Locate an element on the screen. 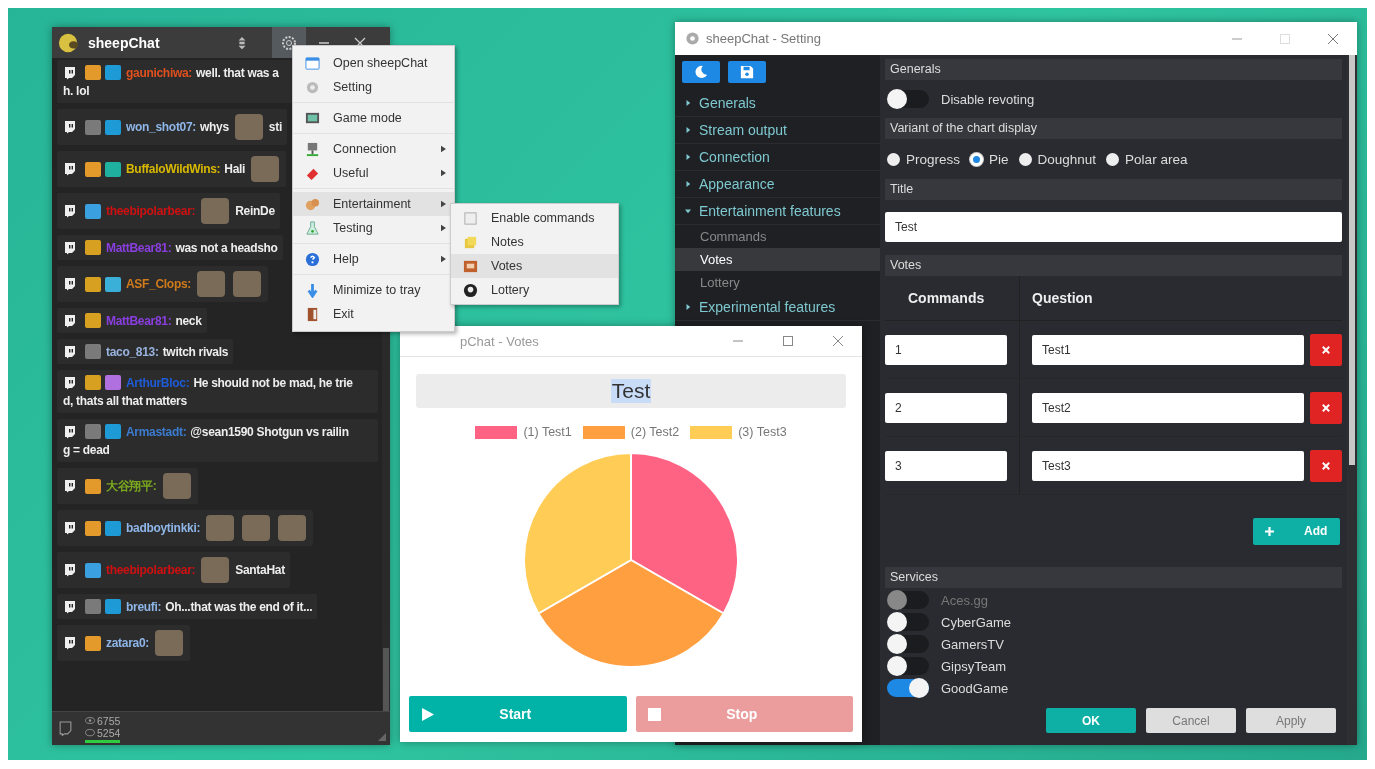  menu-item: Votes is located at coordinates (534, 266).